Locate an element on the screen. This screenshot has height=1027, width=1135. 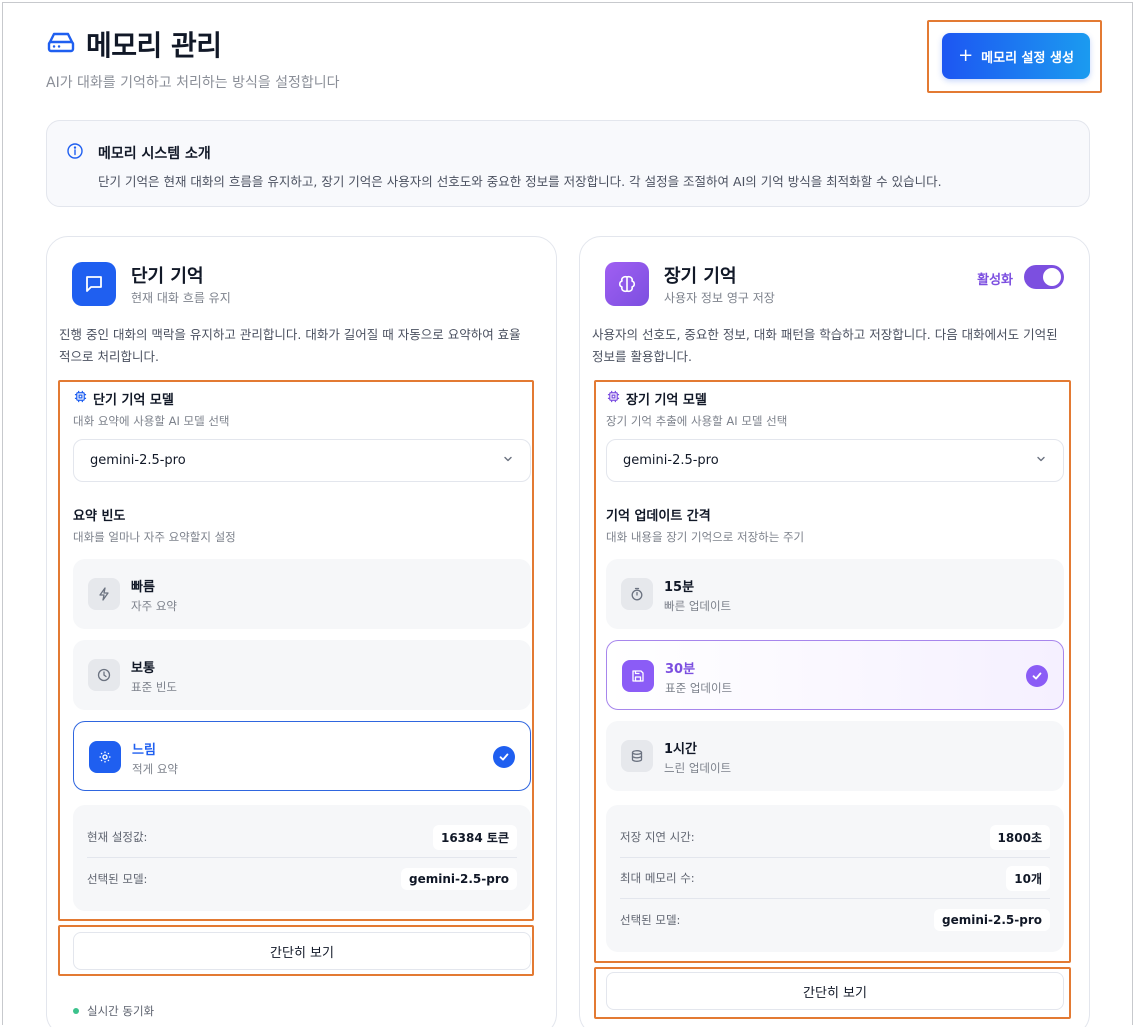
summary-row: 저장 지연 시간: 1800초 is located at coordinates (835, 837).